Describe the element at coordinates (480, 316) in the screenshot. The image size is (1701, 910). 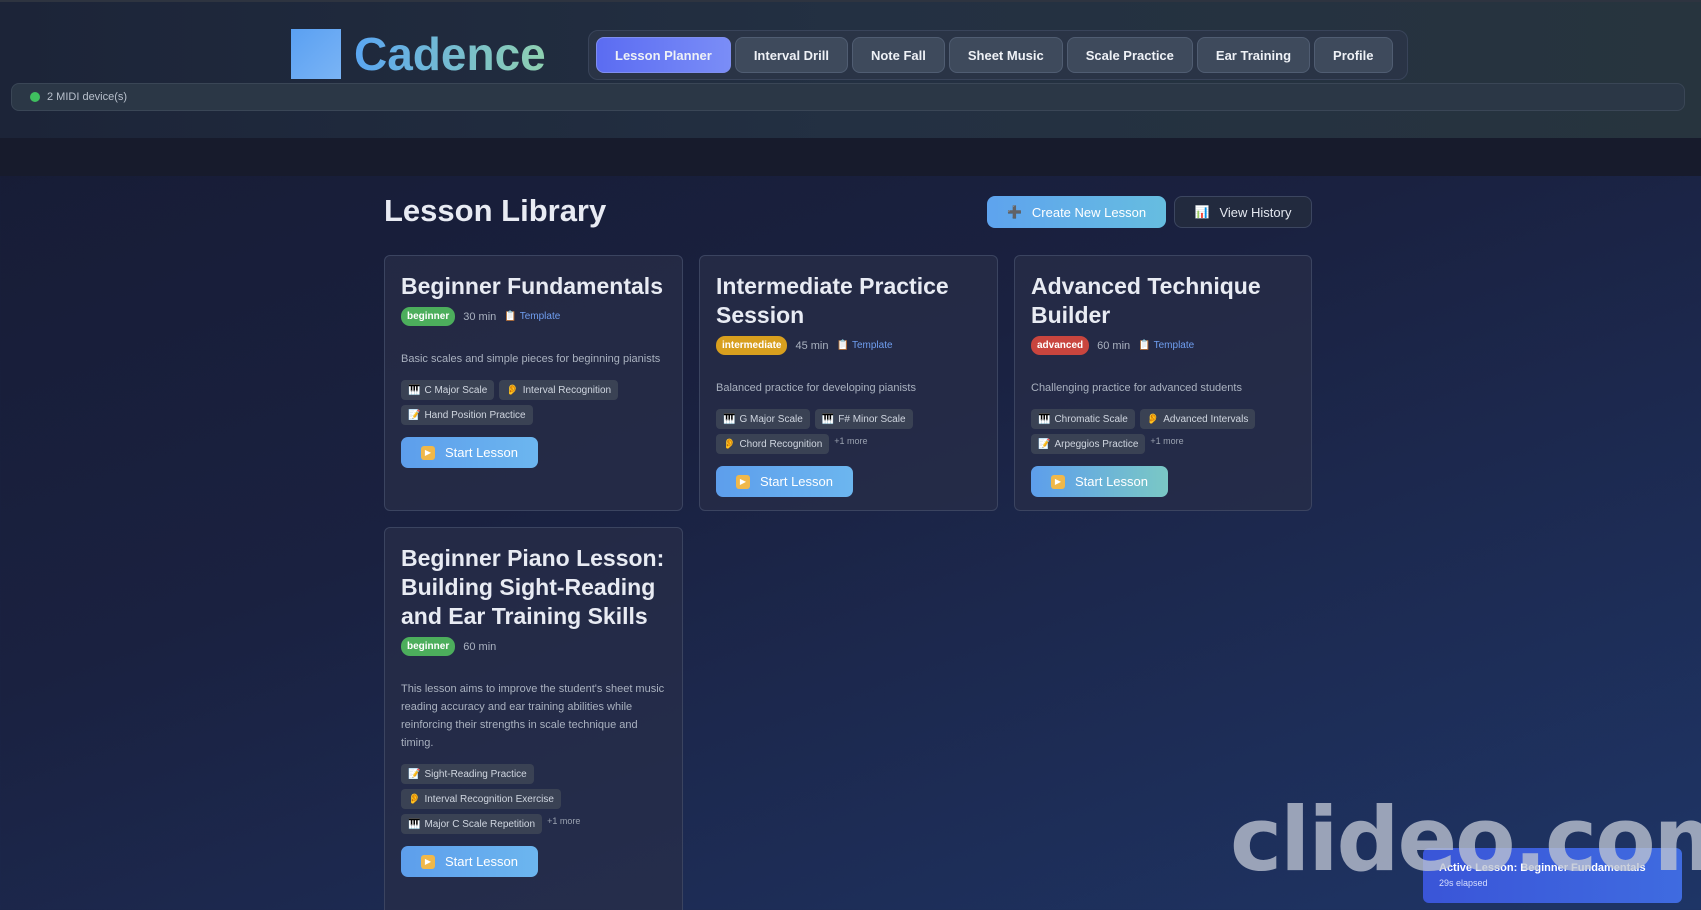
I see `lesson-duration: 30 min` at that location.